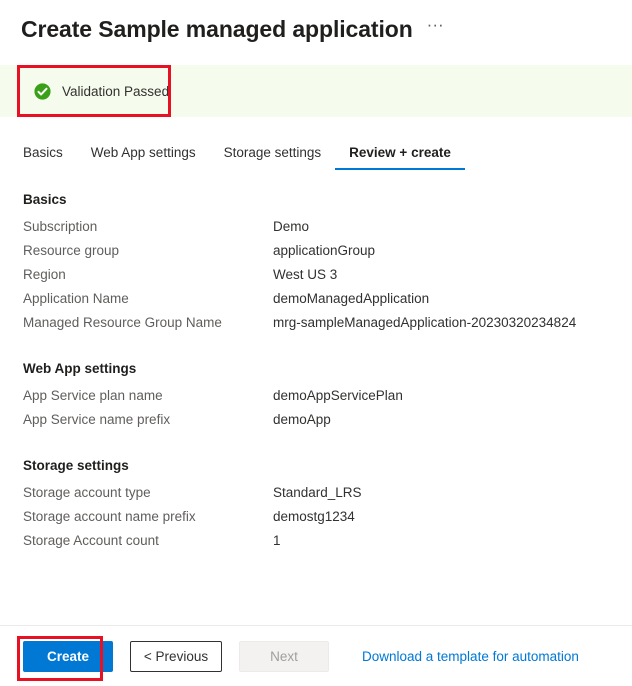 The height and width of the screenshot is (686, 632). Describe the element at coordinates (305, 274) in the screenshot. I see `summary-value: West US 3` at that location.